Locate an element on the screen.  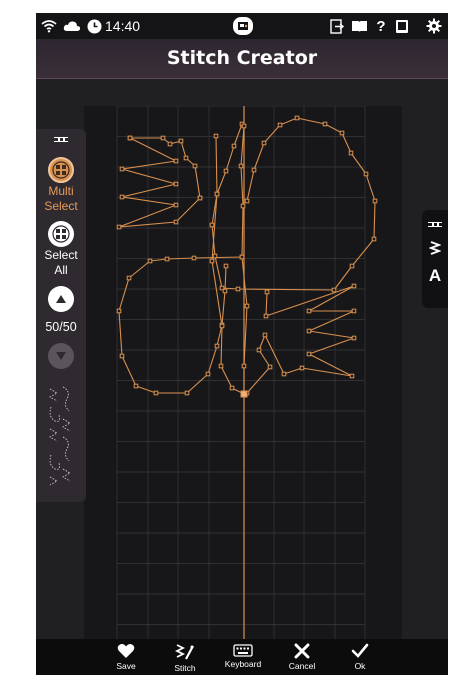
current-stitch-point is located at coordinates (244, 394).